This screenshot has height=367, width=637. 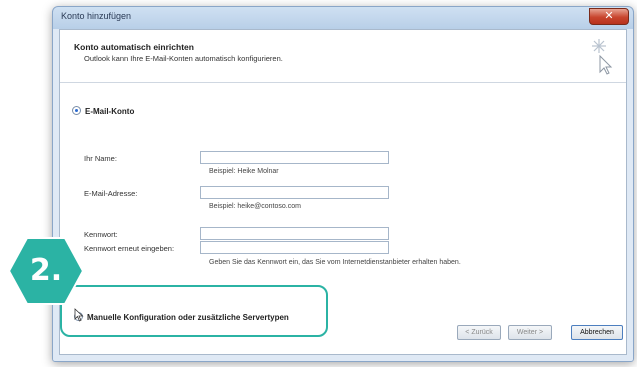 What do you see at coordinates (294, 157) in the screenshot?
I see `name-input` at bounding box center [294, 157].